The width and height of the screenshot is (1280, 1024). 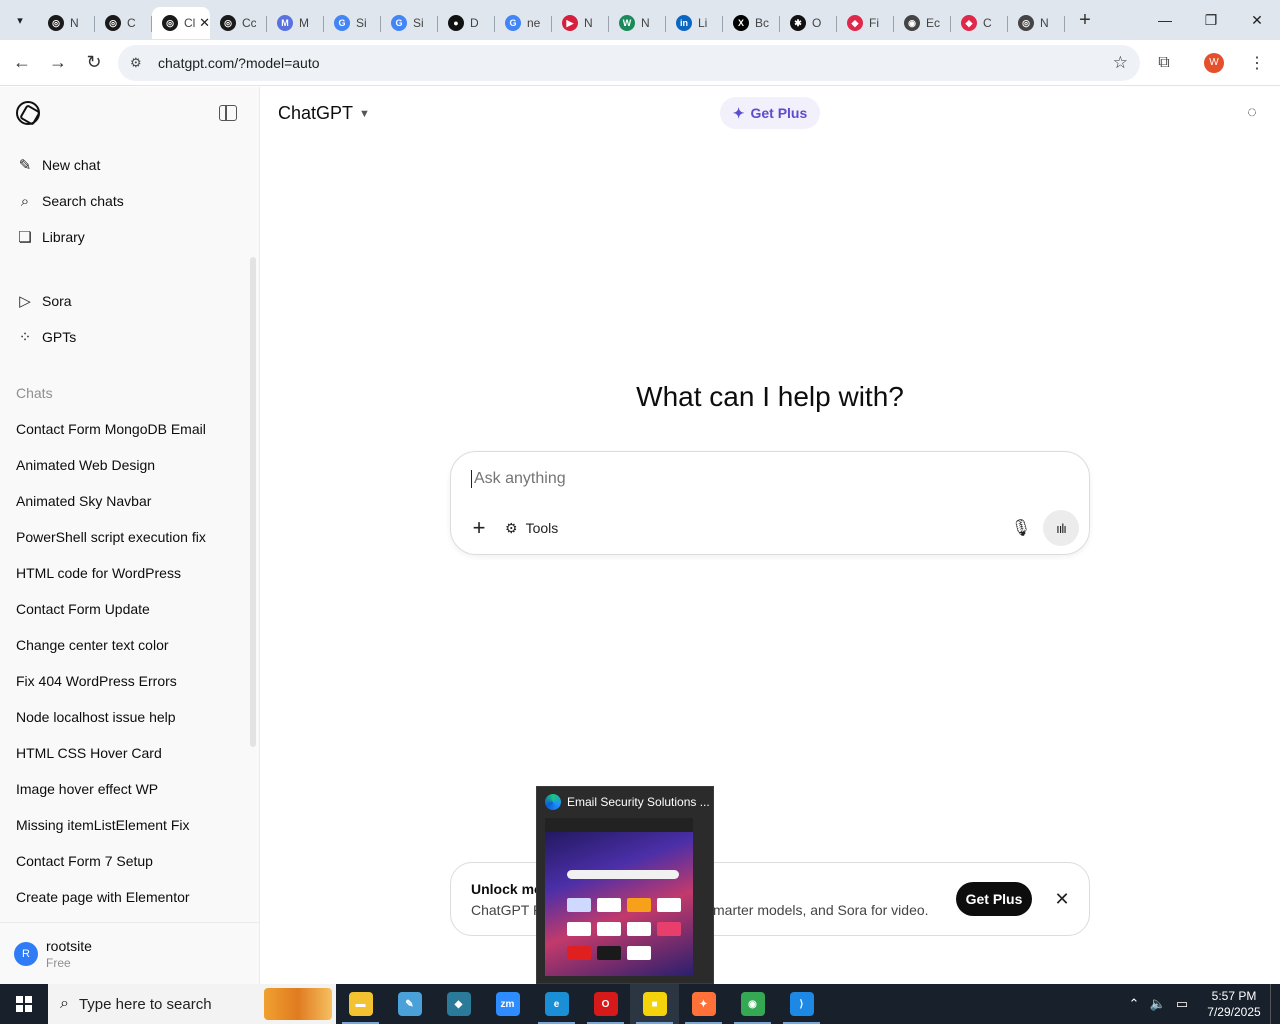 I want to click on sidebar-item-search-chats: ⌕ Search chats, so click(x=129, y=201).